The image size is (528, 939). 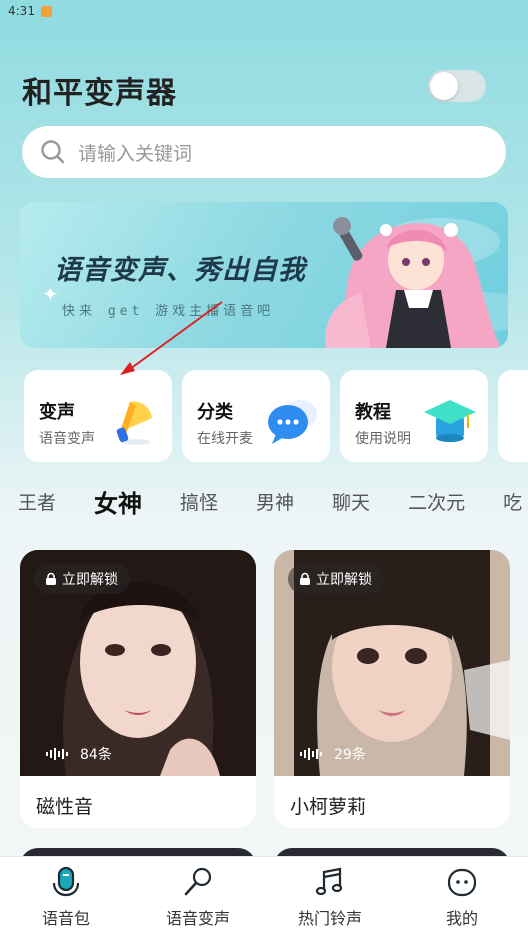 I want to click on search-placeholder: 请输入关键词, so click(x=135, y=153).